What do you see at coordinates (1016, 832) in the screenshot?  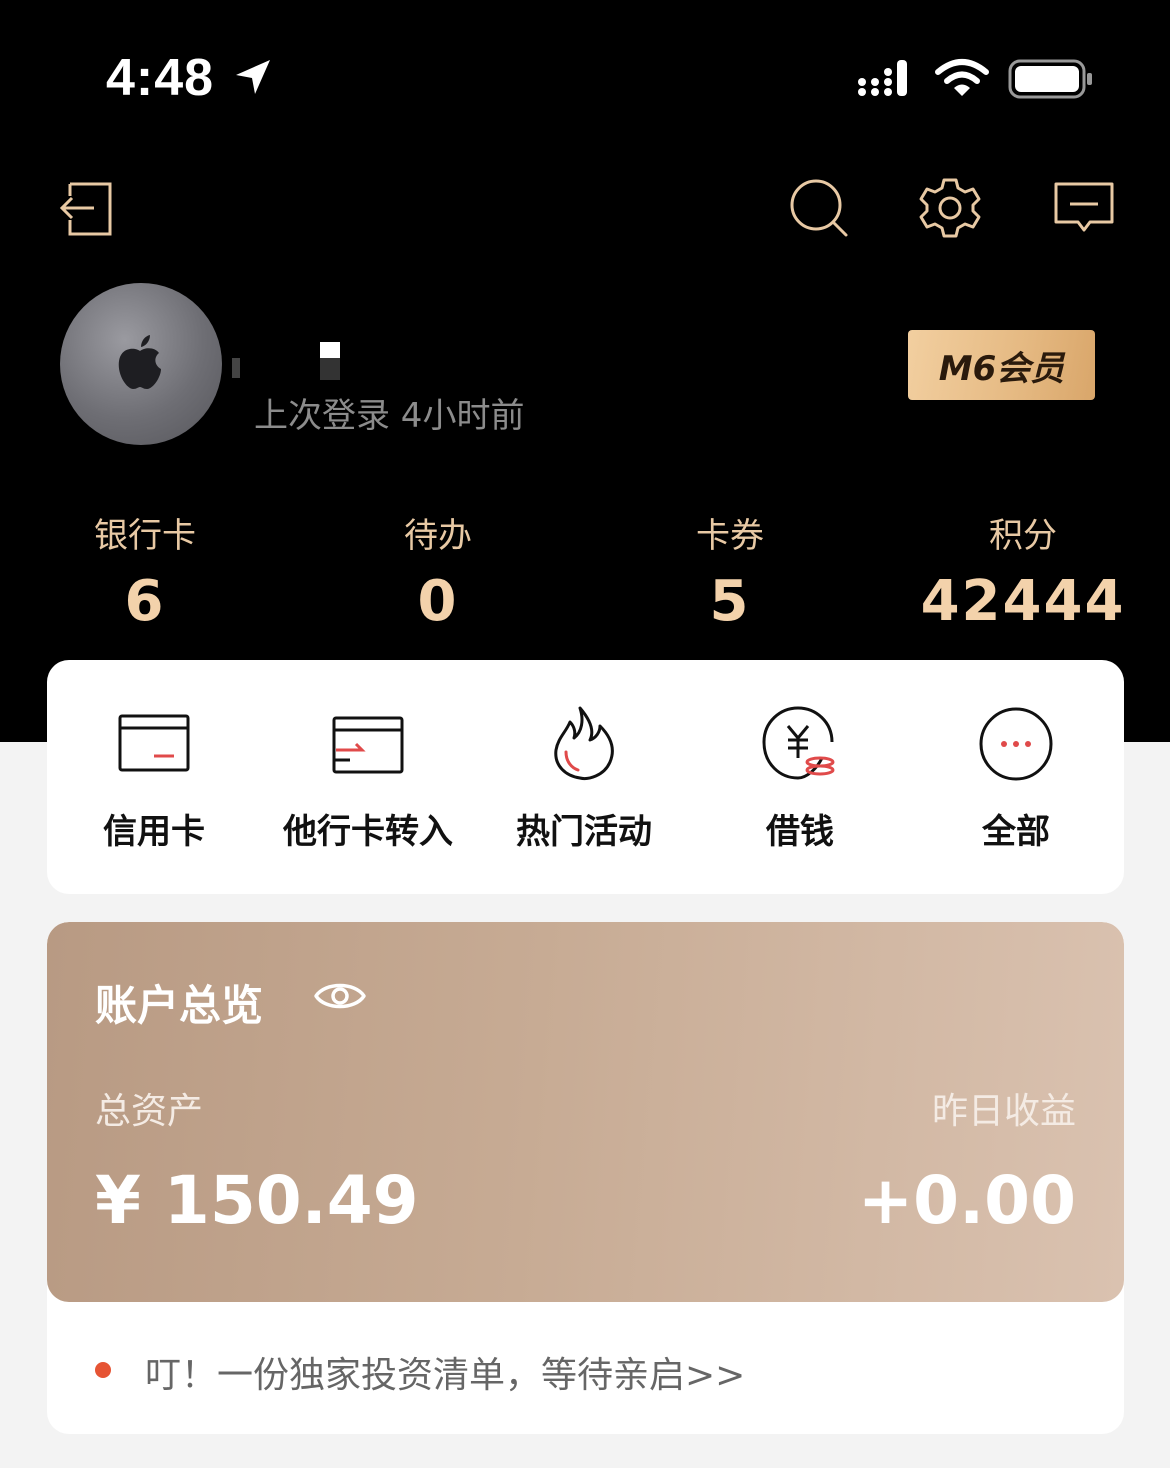 I see `quick-action-label: 全部` at bounding box center [1016, 832].